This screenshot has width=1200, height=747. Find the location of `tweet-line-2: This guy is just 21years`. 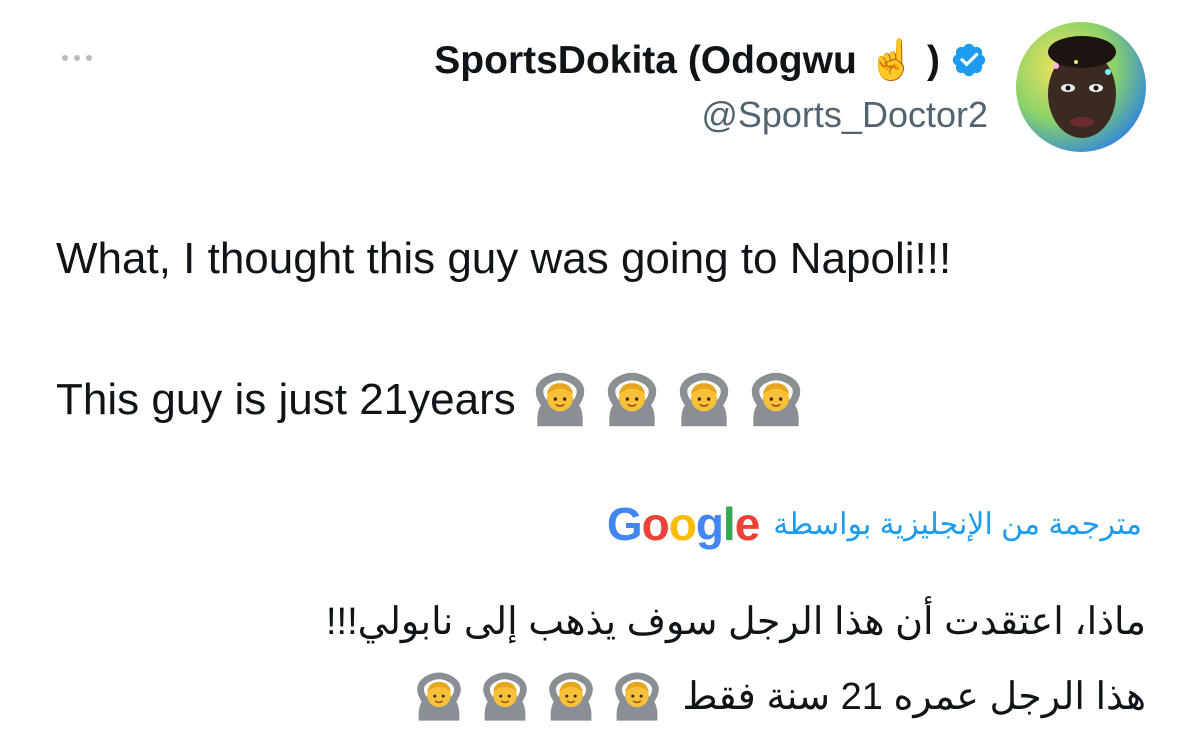

tweet-line-2: This guy is just 21years is located at coordinates (606, 400).